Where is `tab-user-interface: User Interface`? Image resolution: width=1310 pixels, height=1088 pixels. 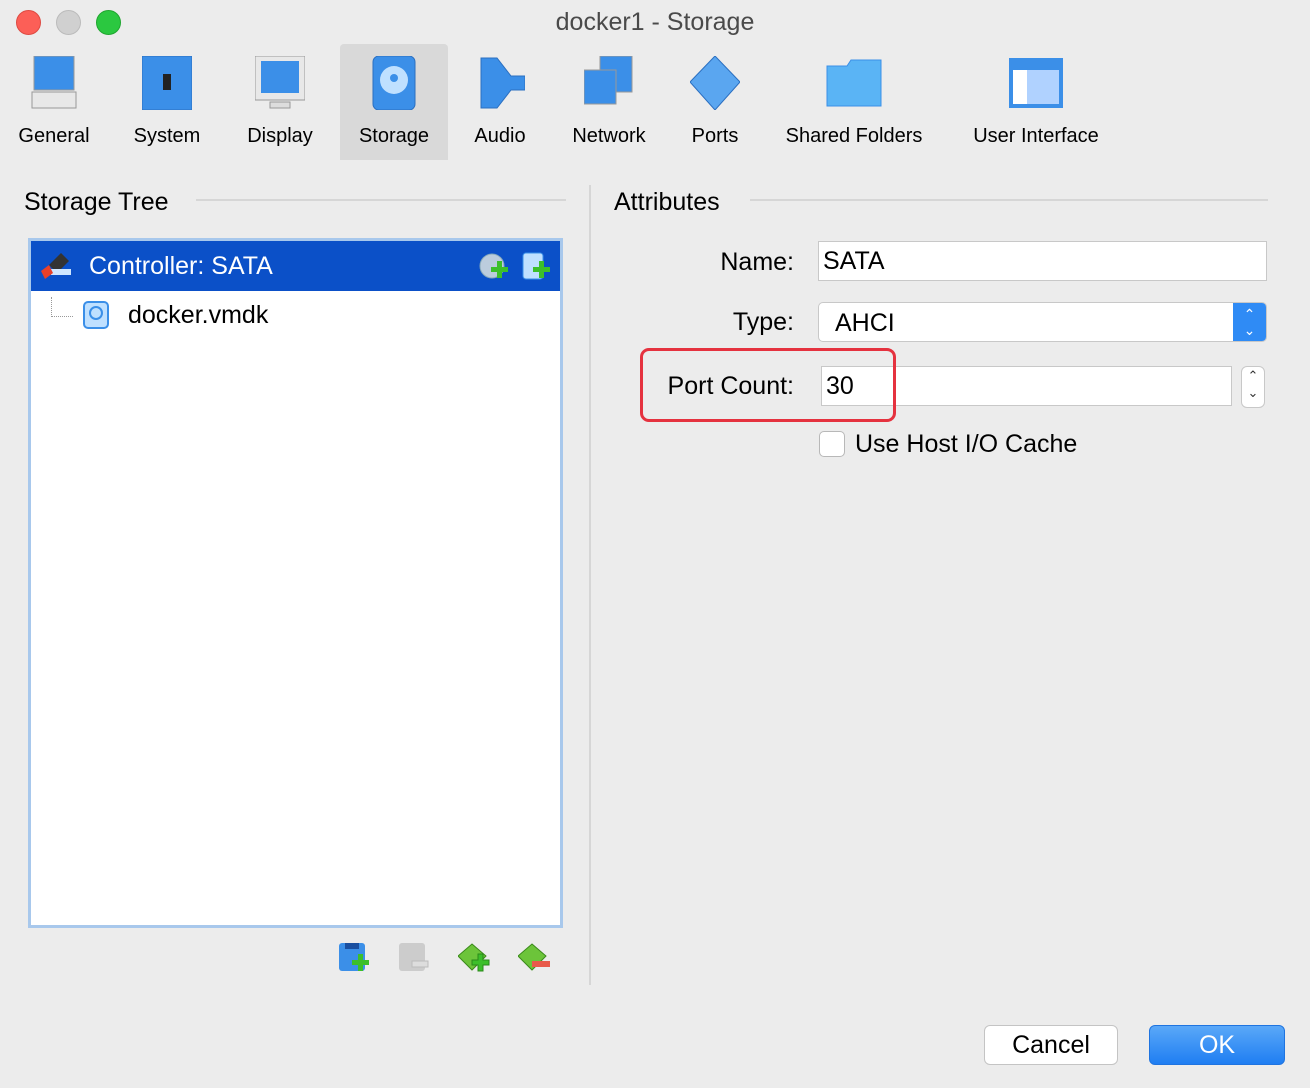
tab-user-interface: User Interface is located at coordinates (1036, 102).